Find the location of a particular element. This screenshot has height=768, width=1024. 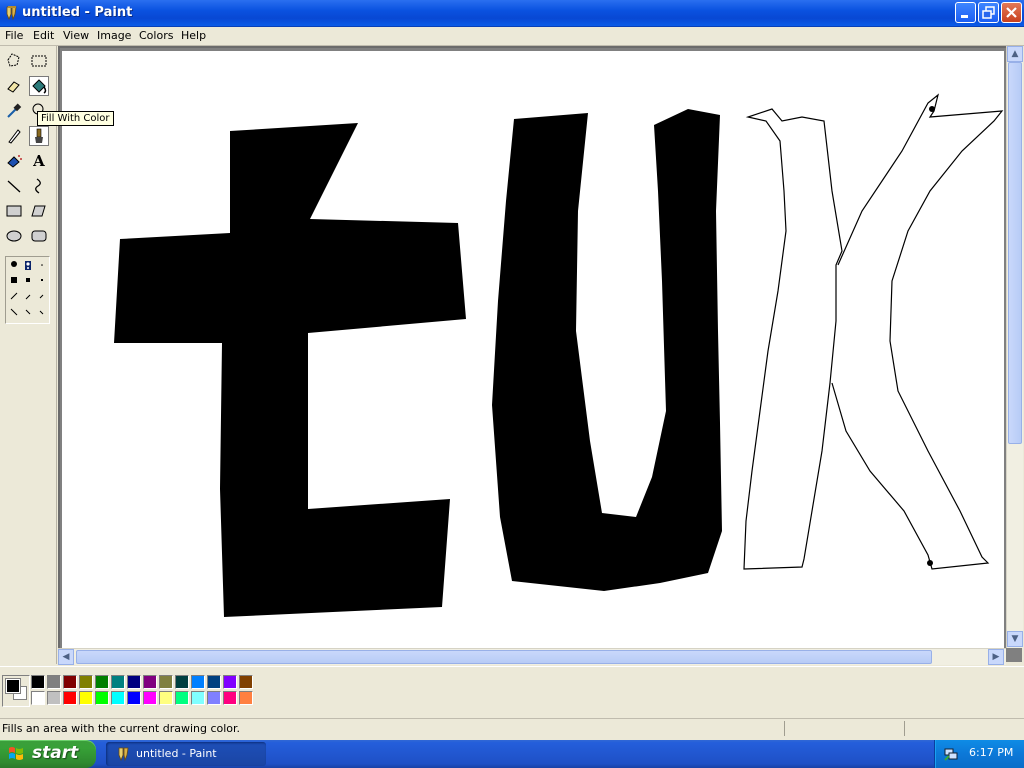

minimize-button is located at coordinates (965, 12).